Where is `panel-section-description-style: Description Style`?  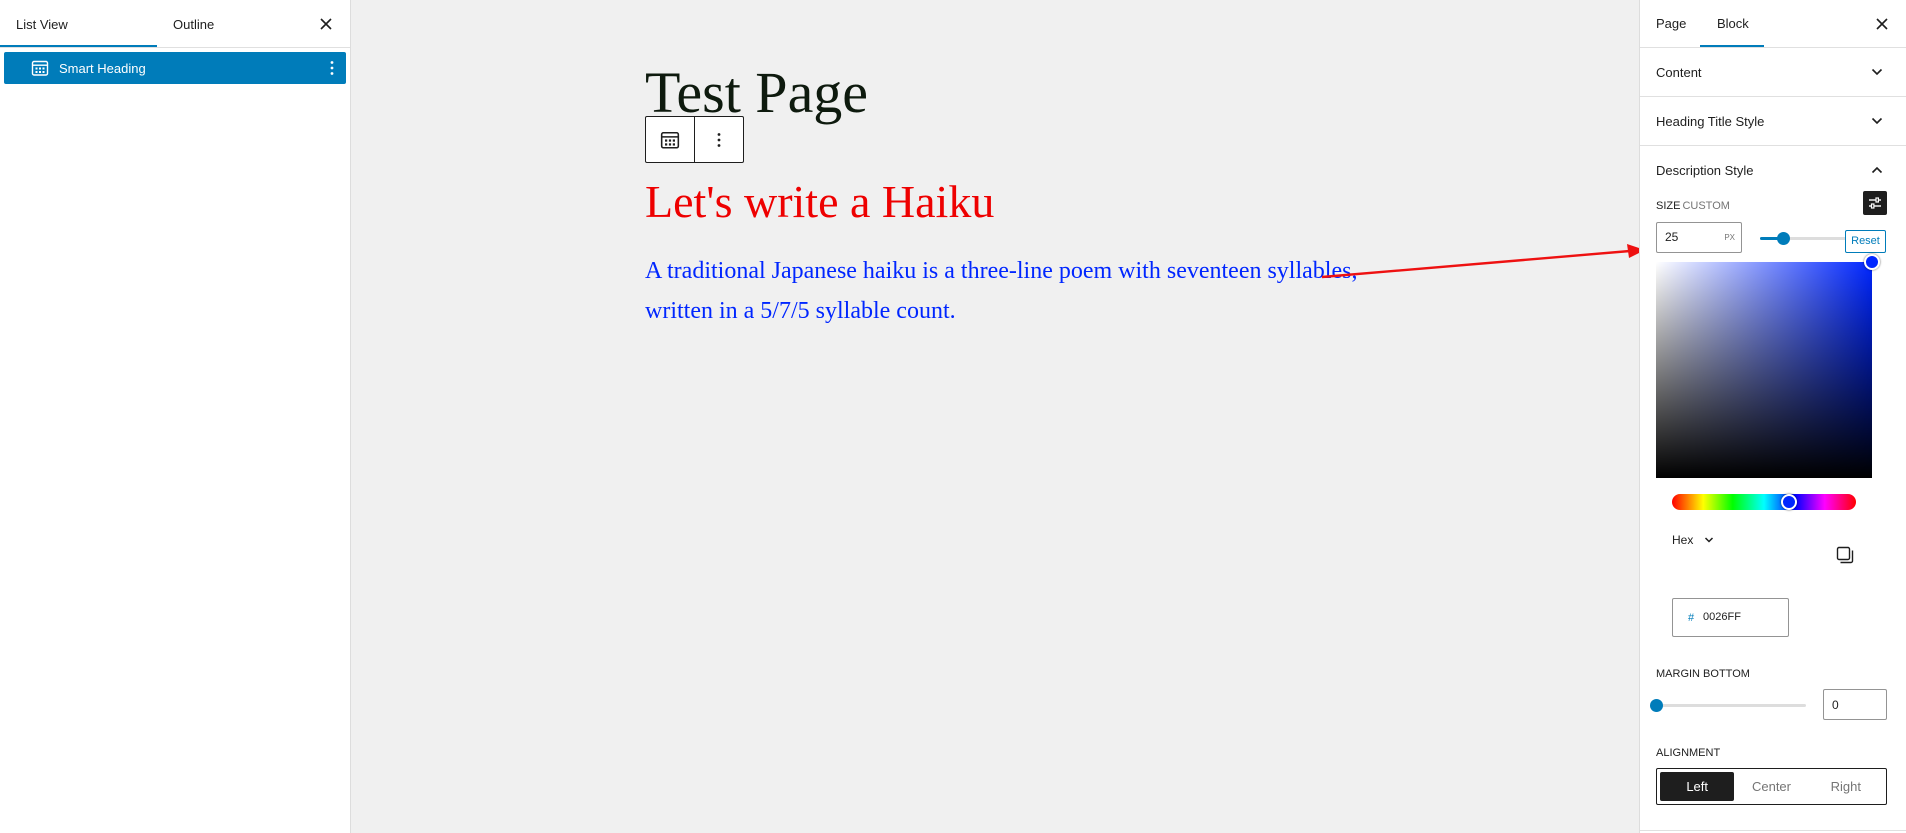
panel-section-description-style: Description Style is located at coordinates (1773, 170).